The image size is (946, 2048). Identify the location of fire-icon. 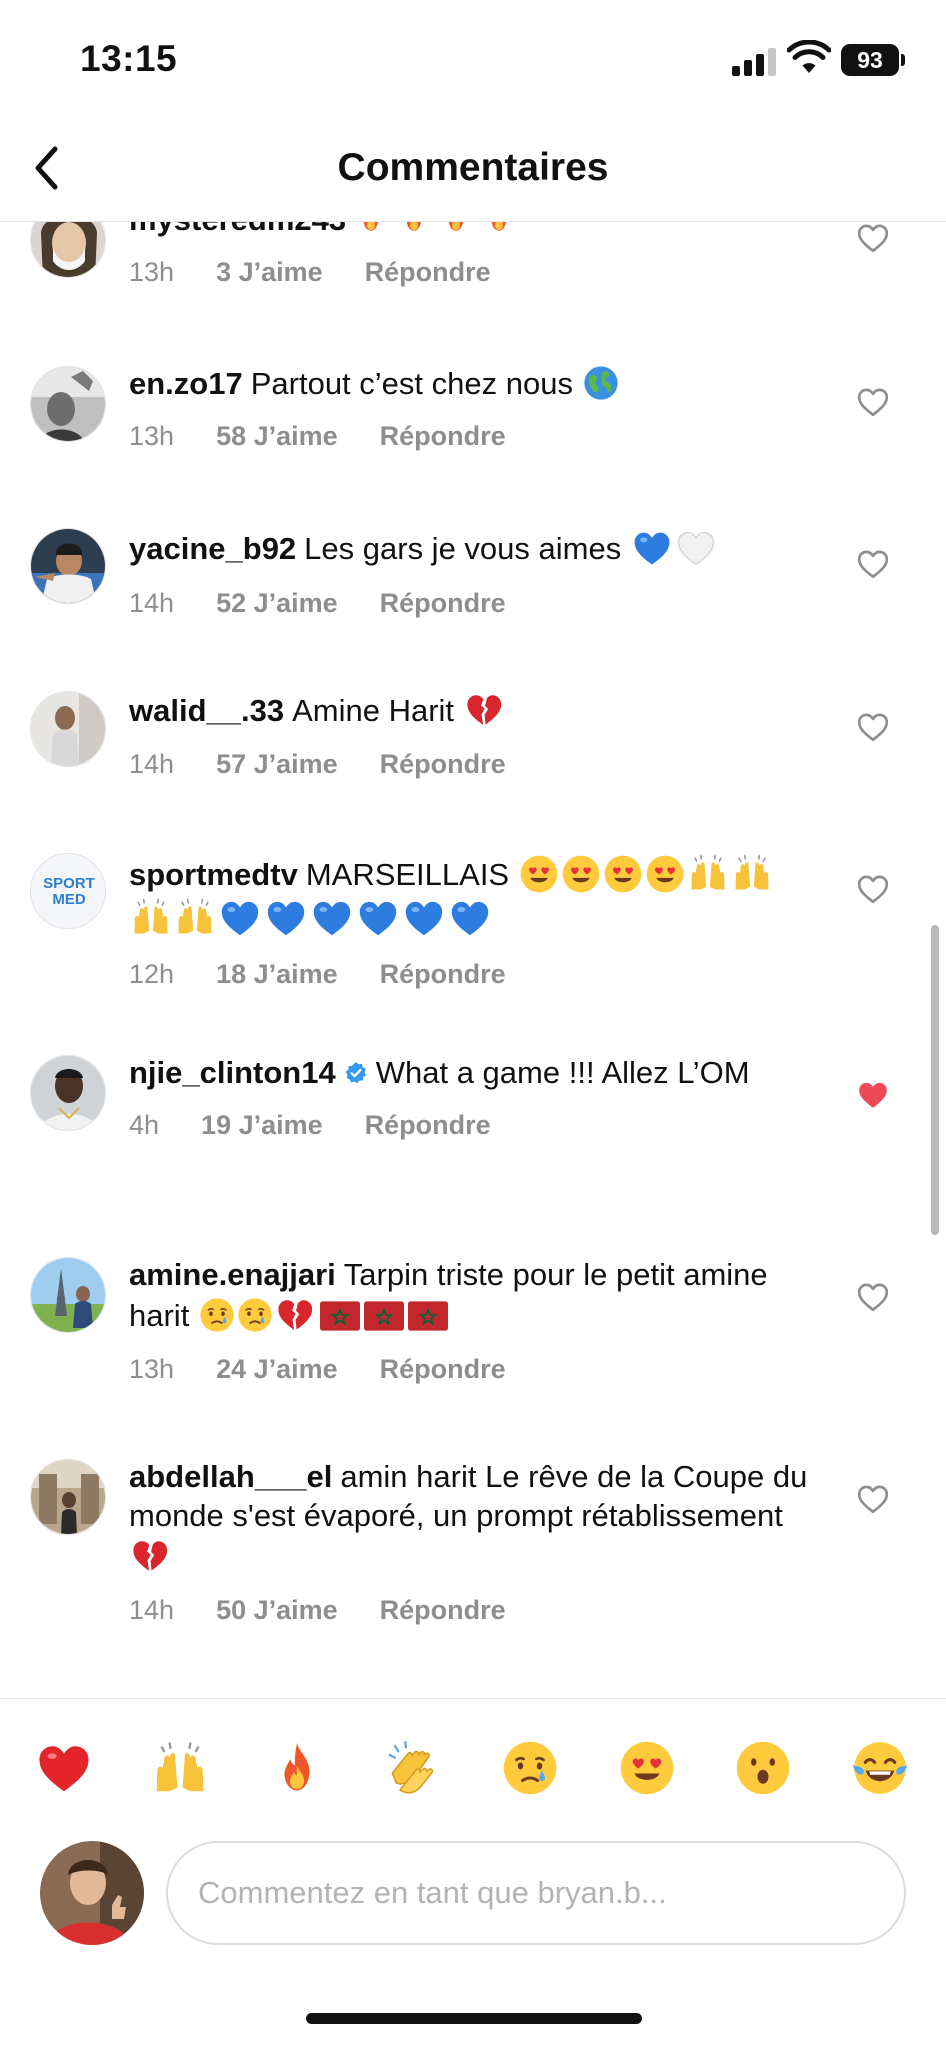
(297, 1768).